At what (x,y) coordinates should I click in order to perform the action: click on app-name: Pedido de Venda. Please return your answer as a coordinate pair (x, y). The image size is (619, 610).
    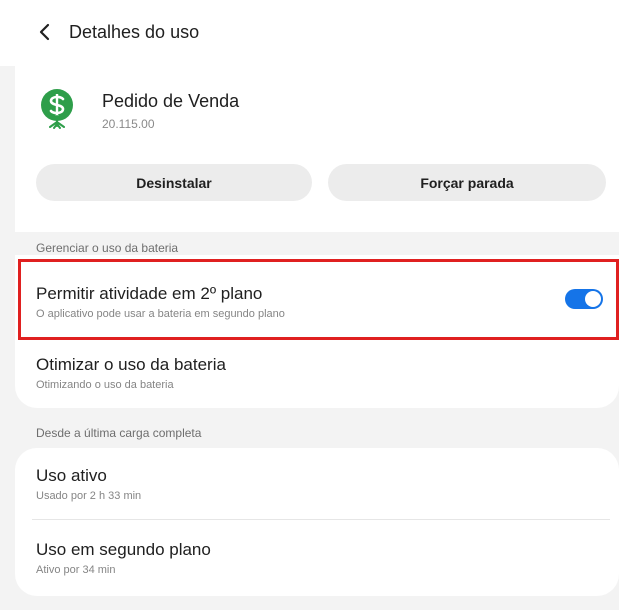
    Looking at the image, I should click on (171, 101).